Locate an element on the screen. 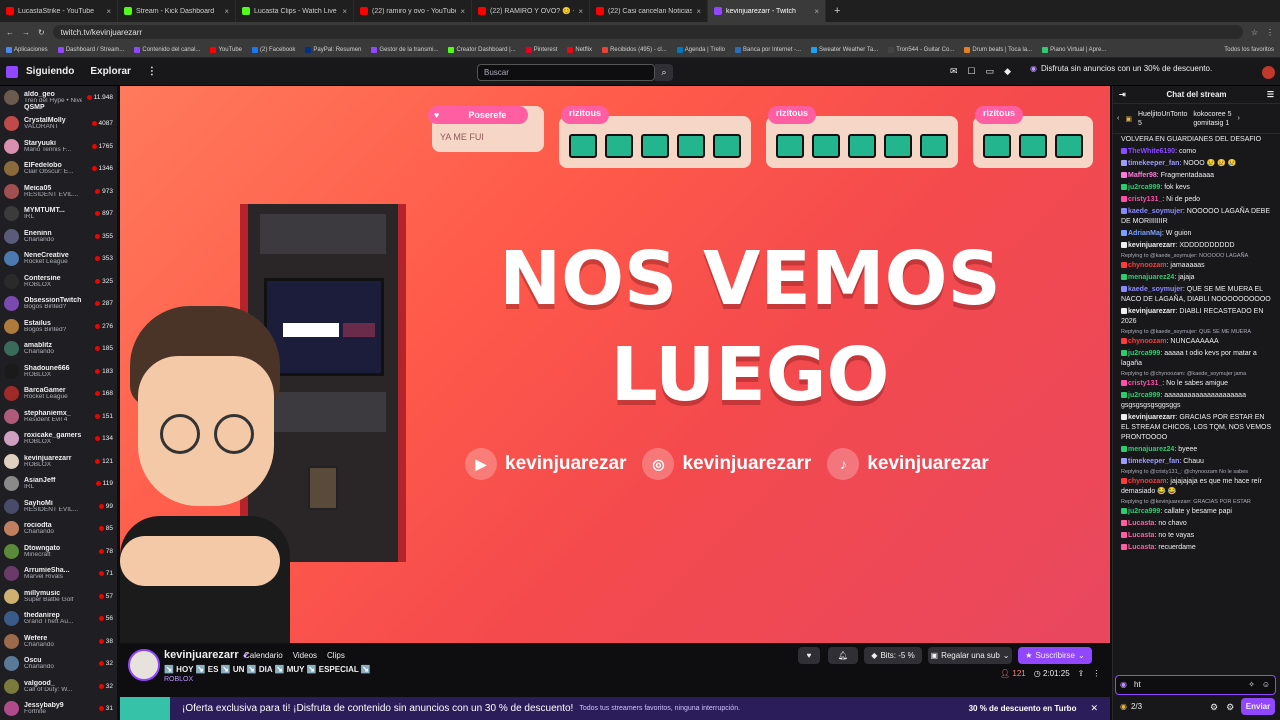 The width and height of the screenshot is (1280, 720). chat-message: Lucasta: no te vayas is located at coordinates (1196, 536).